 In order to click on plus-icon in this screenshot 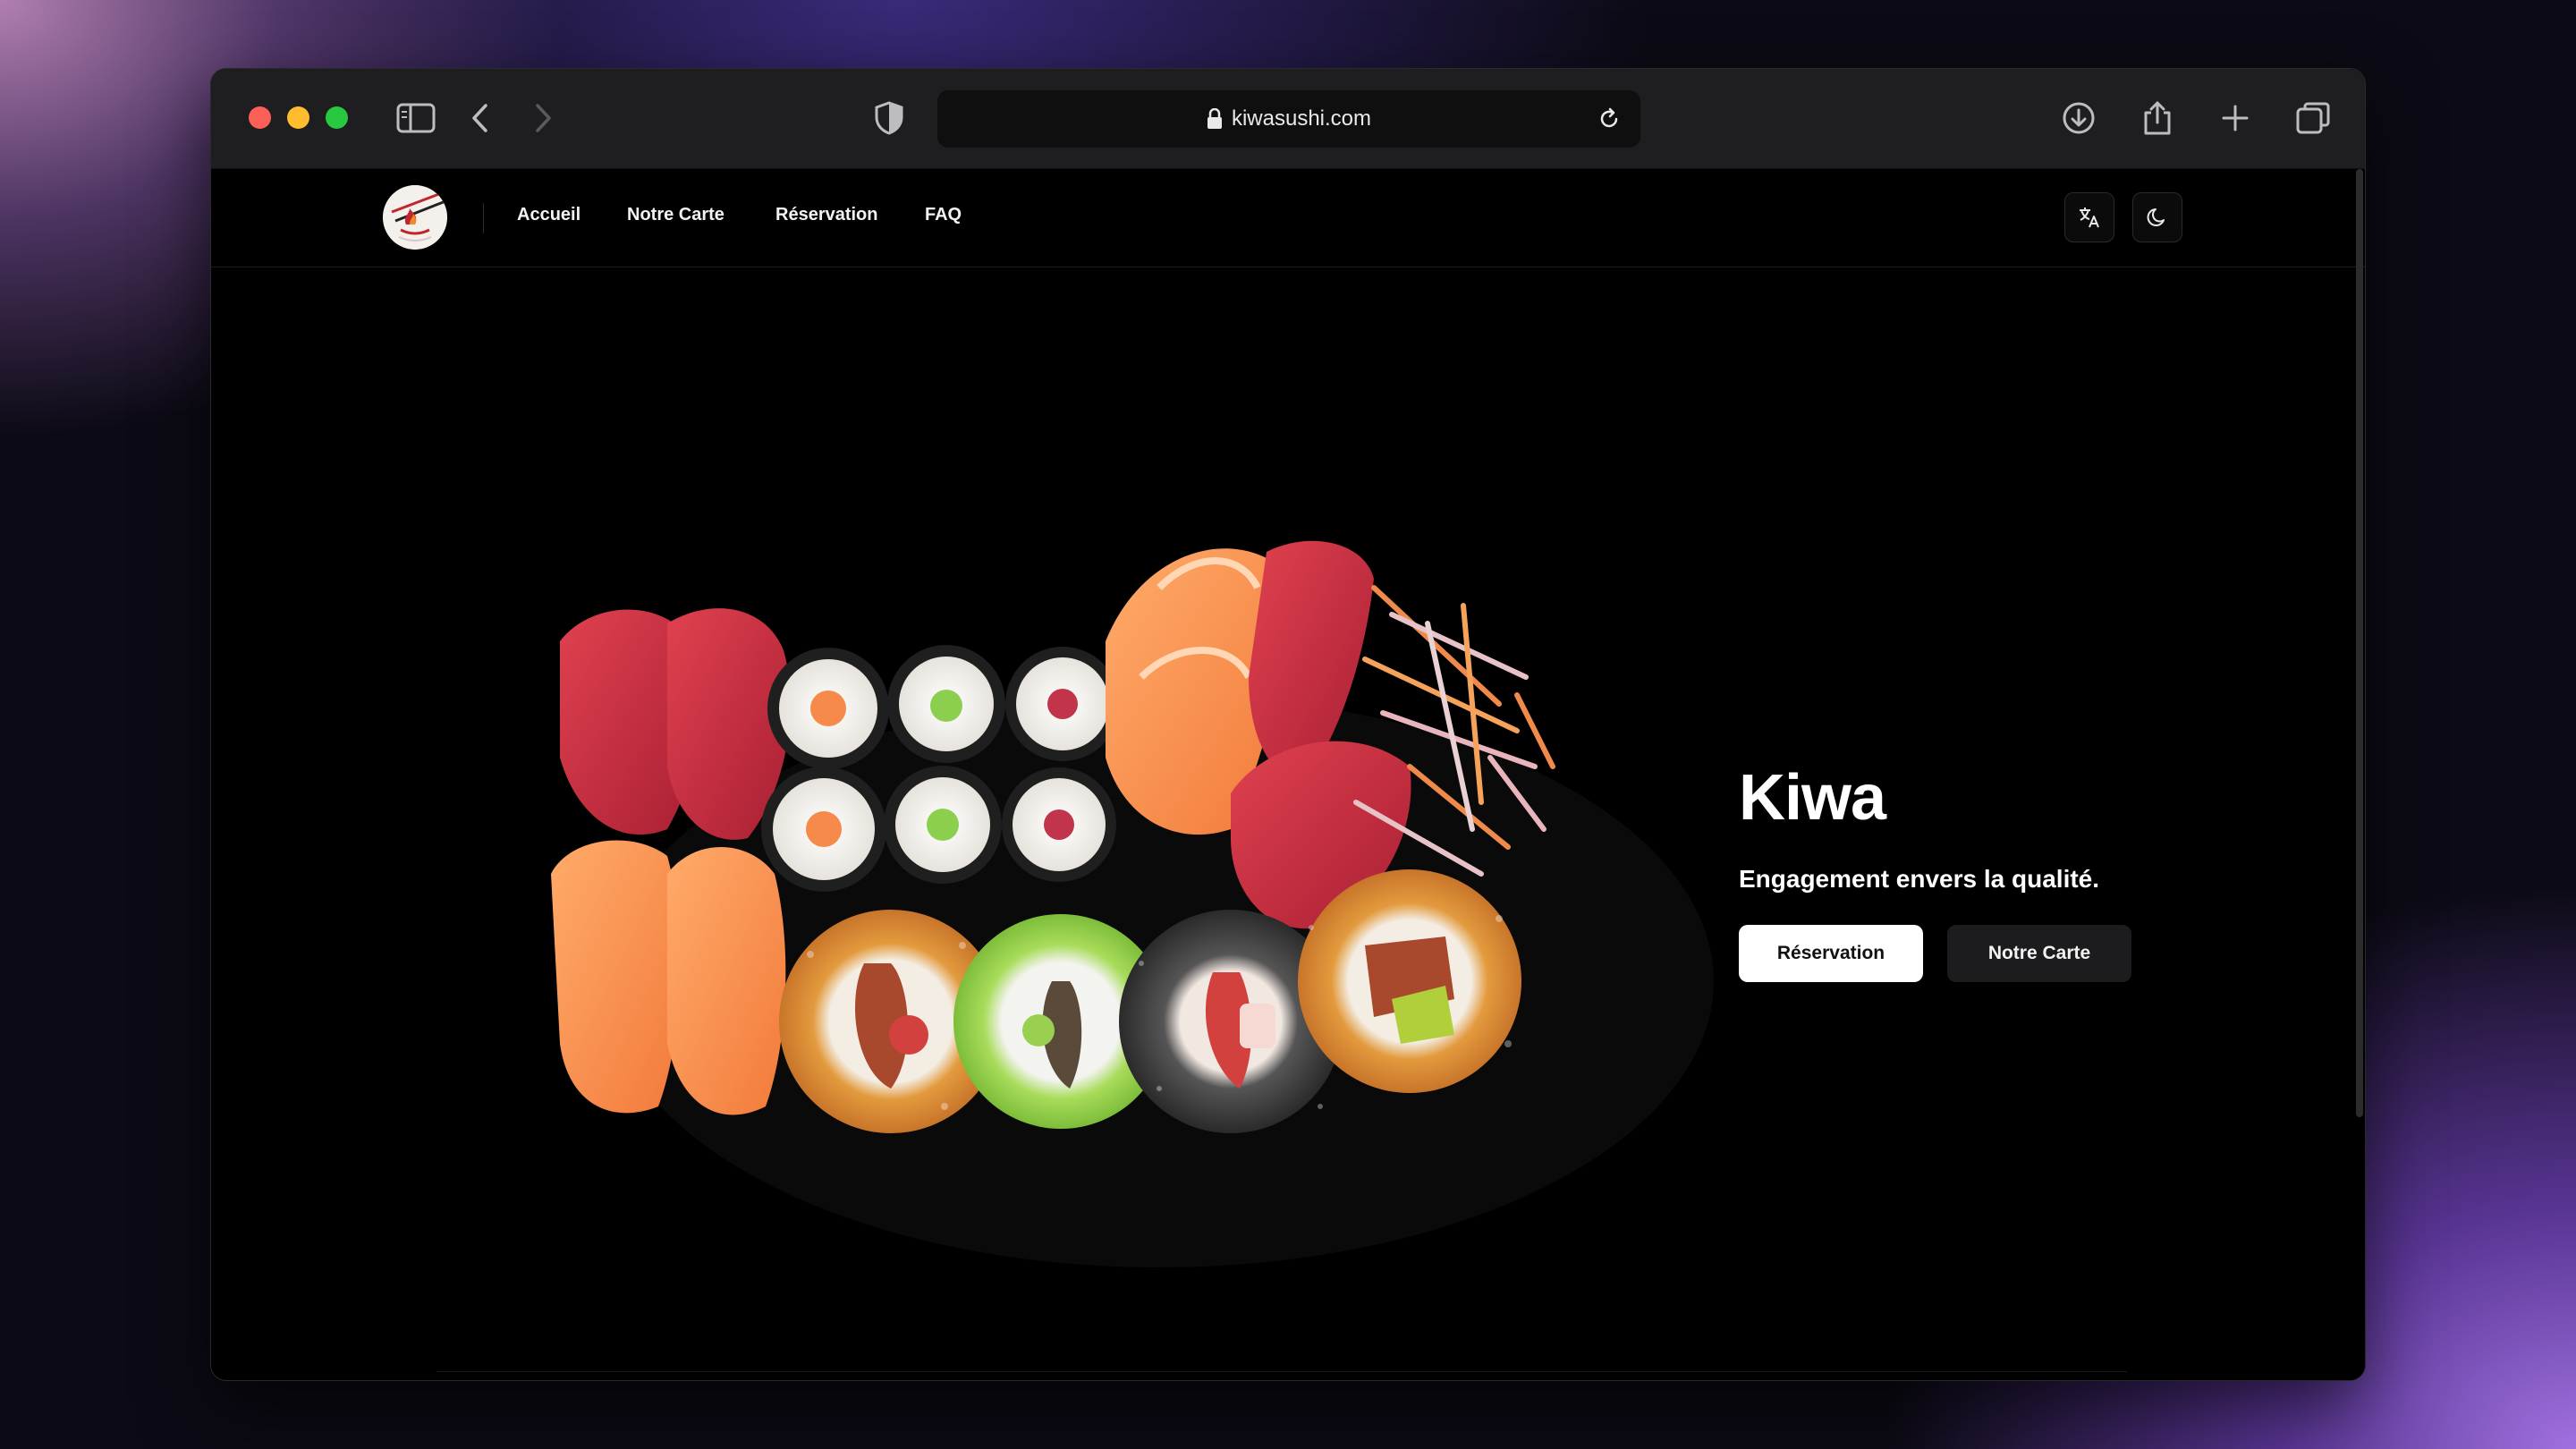, I will do `click(2235, 118)`.